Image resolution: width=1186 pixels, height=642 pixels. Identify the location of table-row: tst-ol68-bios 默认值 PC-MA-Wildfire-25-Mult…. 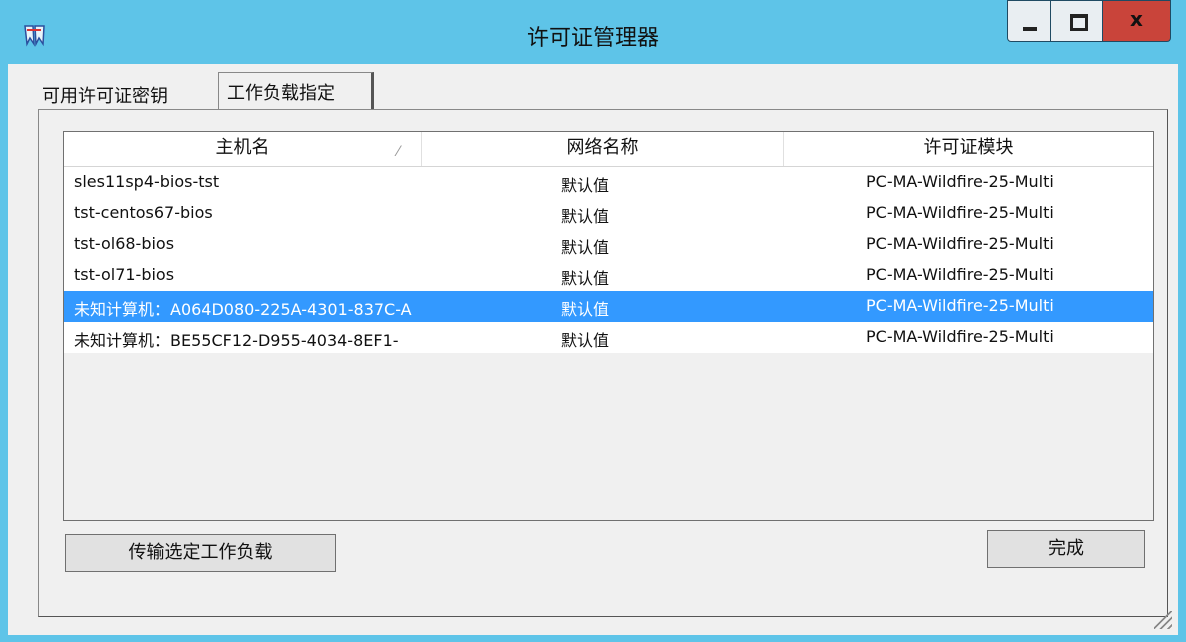
(608, 244).